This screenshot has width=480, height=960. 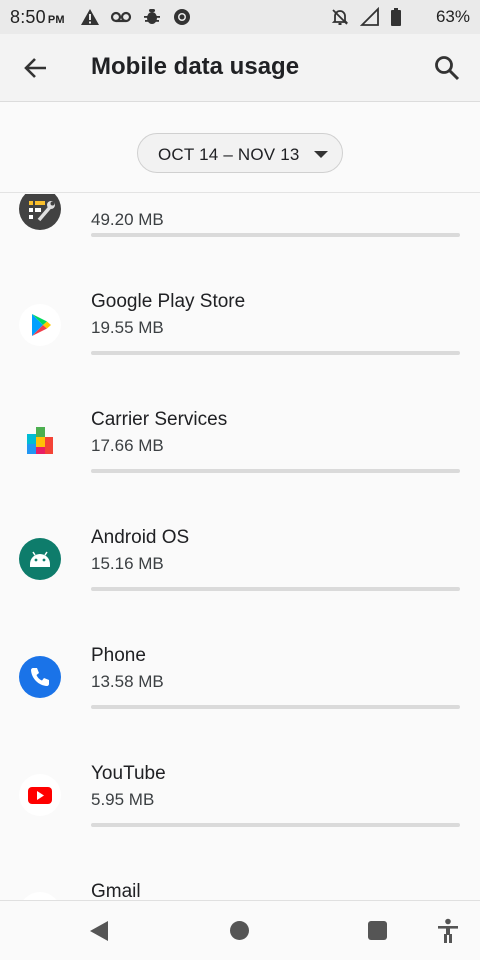 I want to click on notifications-off-icon, so click(x=340, y=17).